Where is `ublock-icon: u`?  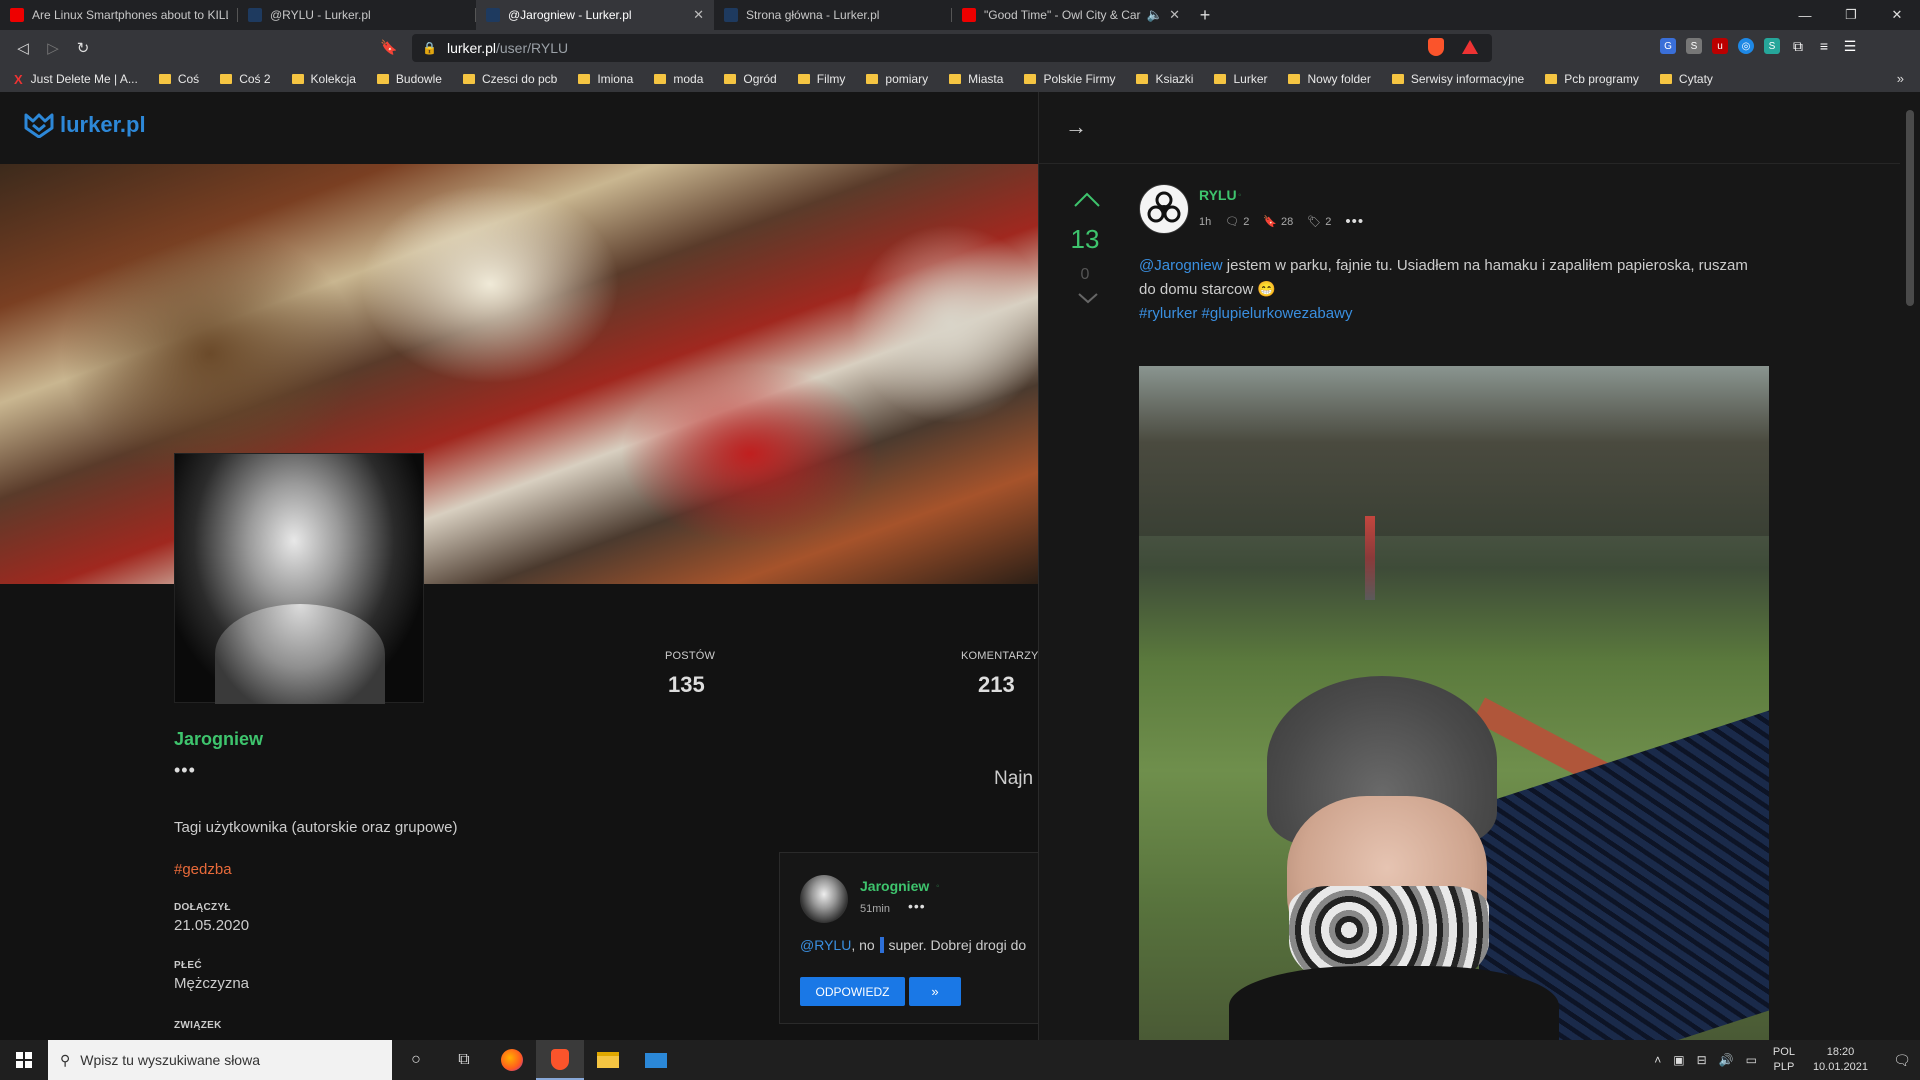 ublock-icon: u is located at coordinates (1720, 46).